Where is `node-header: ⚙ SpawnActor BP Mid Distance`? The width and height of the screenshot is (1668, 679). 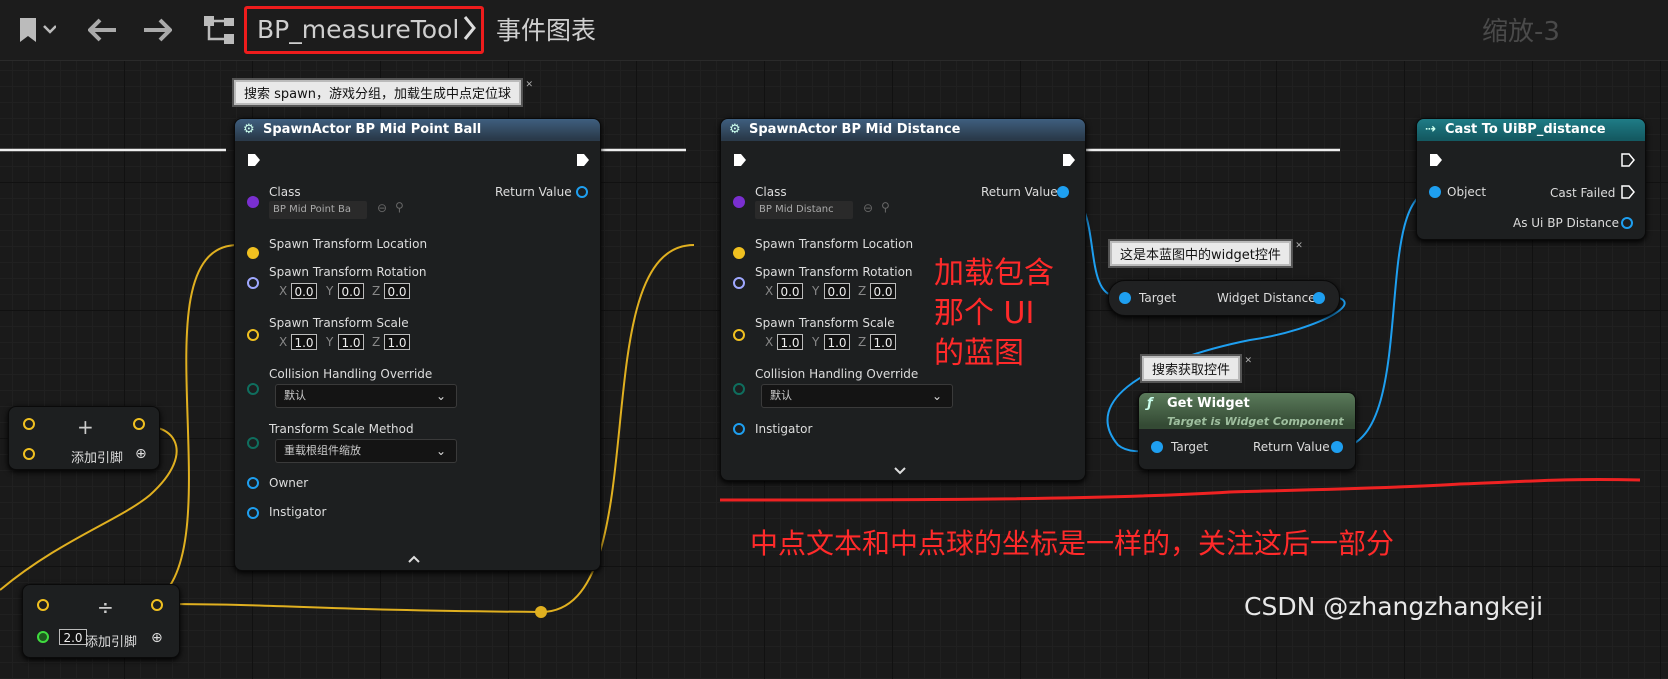
node-header: ⚙ SpawnActor BP Mid Distance is located at coordinates (903, 130).